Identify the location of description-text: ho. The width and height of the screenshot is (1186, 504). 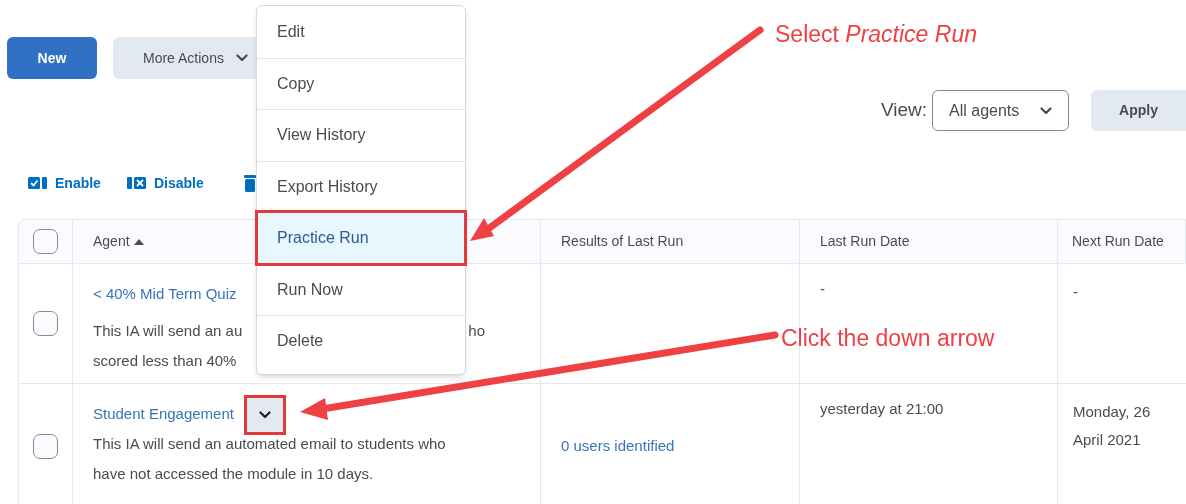
(476, 331).